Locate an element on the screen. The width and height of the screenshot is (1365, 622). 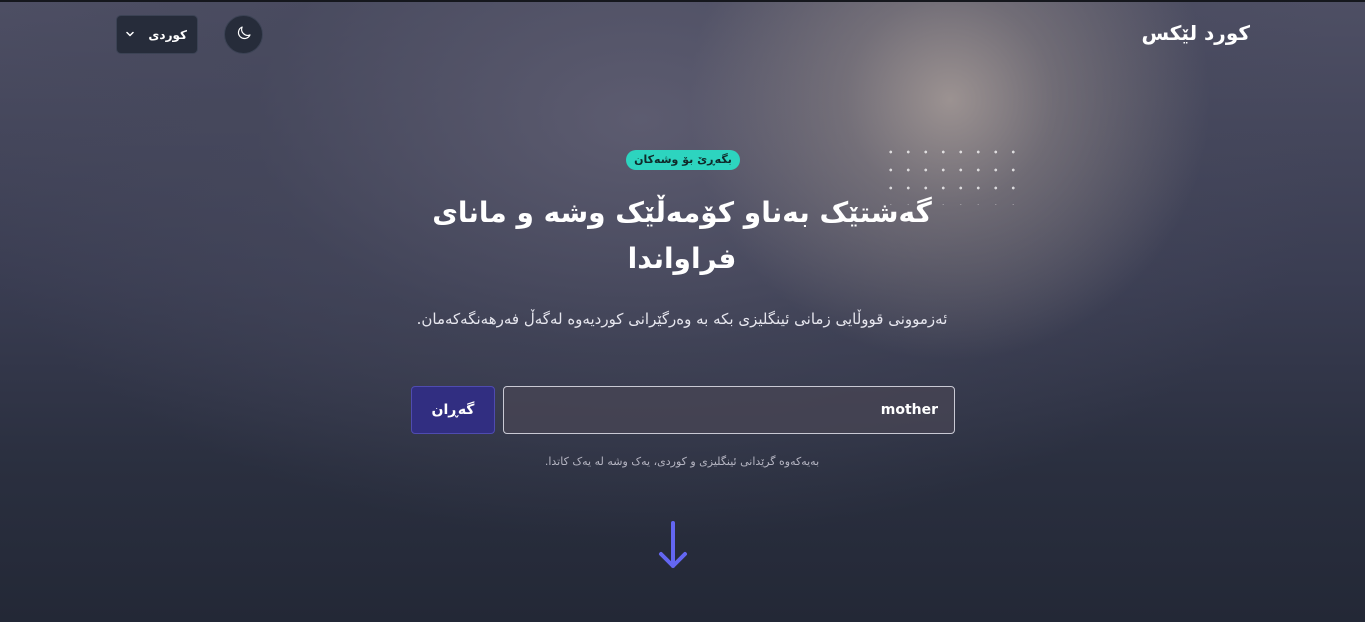
hero-headline-line1: گەشتێک بەناو کۆمەڵێک وشە و مانای is located at coordinates (682, 212).